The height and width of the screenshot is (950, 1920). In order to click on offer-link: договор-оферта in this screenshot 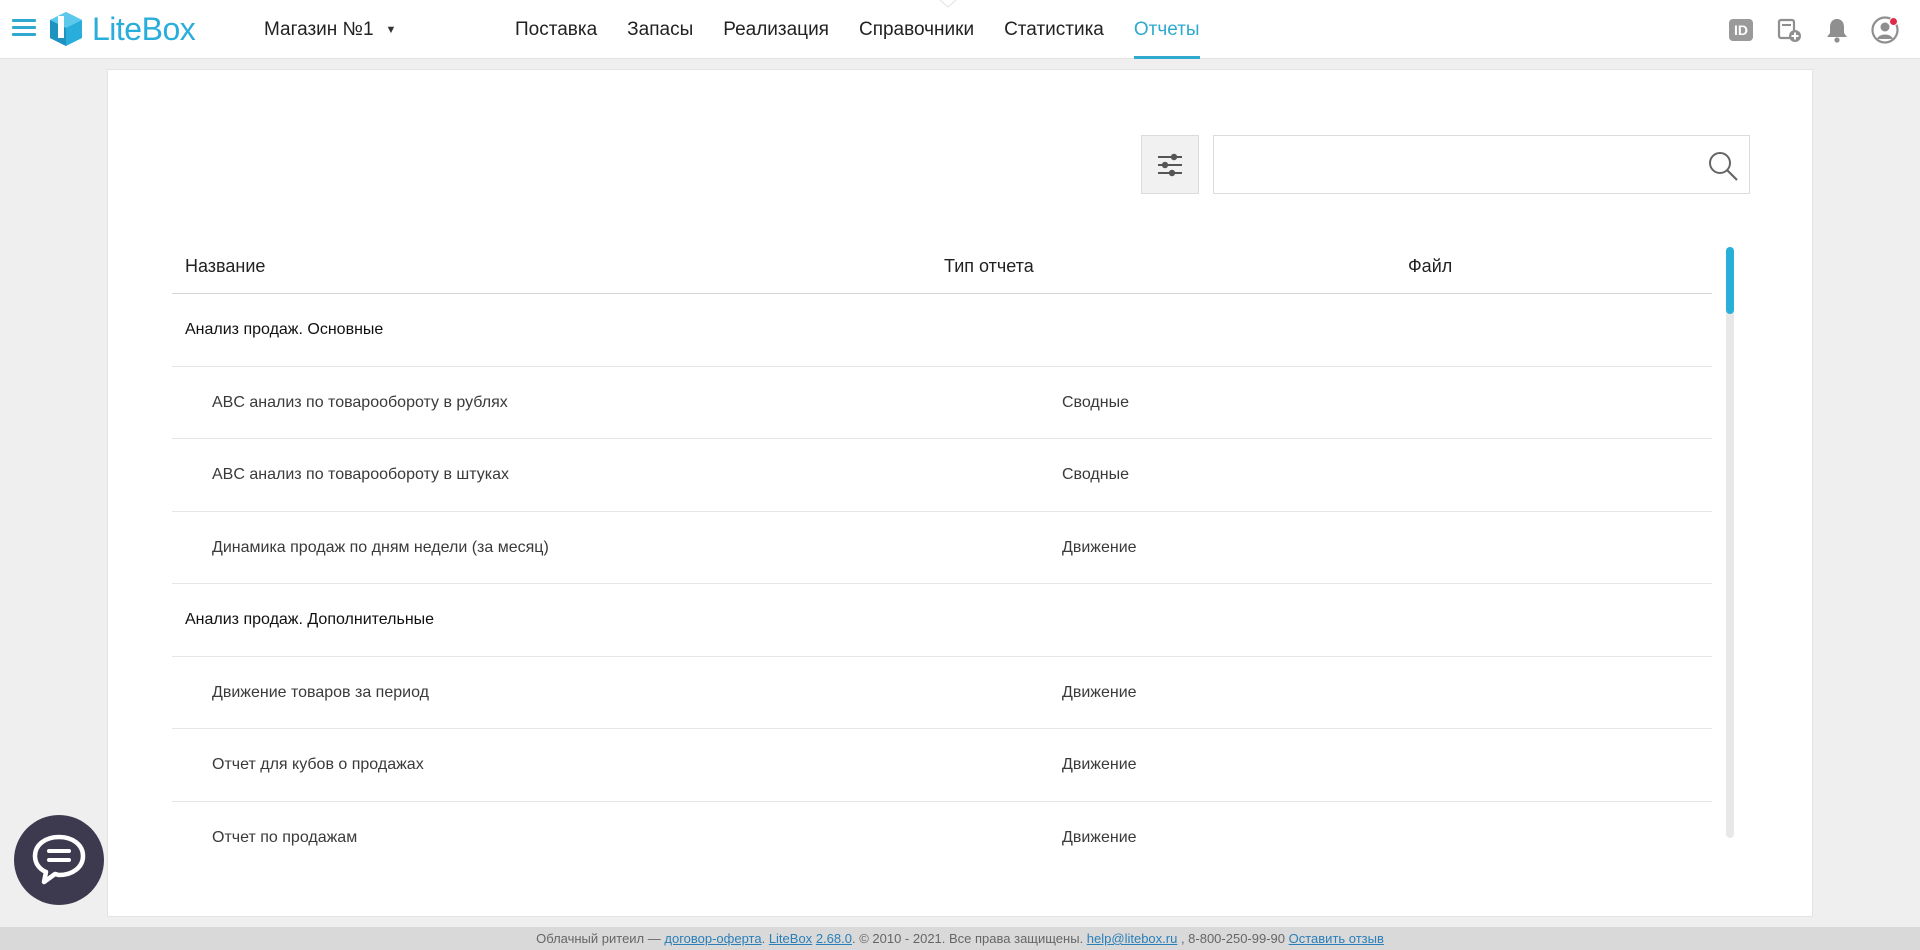, I will do `click(712, 938)`.